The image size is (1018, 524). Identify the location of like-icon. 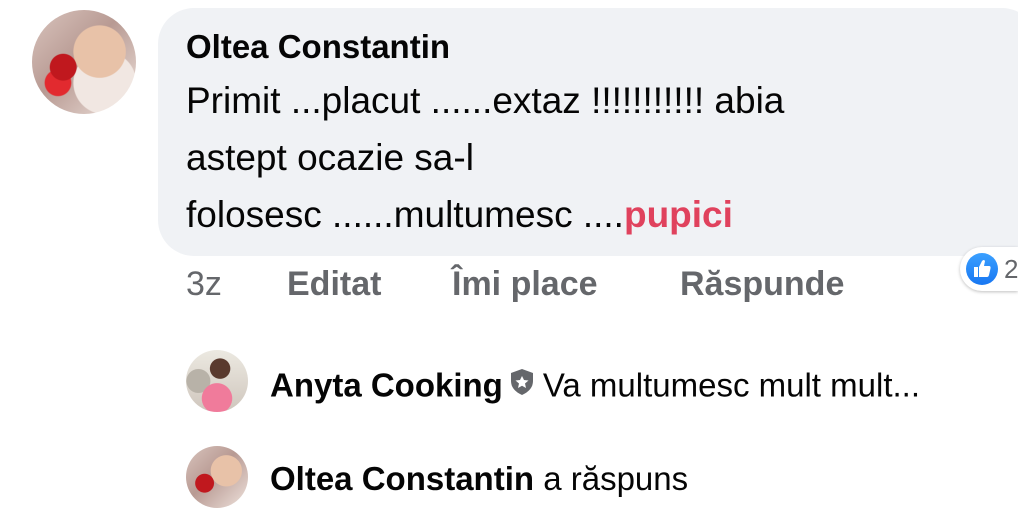
(982, 269).